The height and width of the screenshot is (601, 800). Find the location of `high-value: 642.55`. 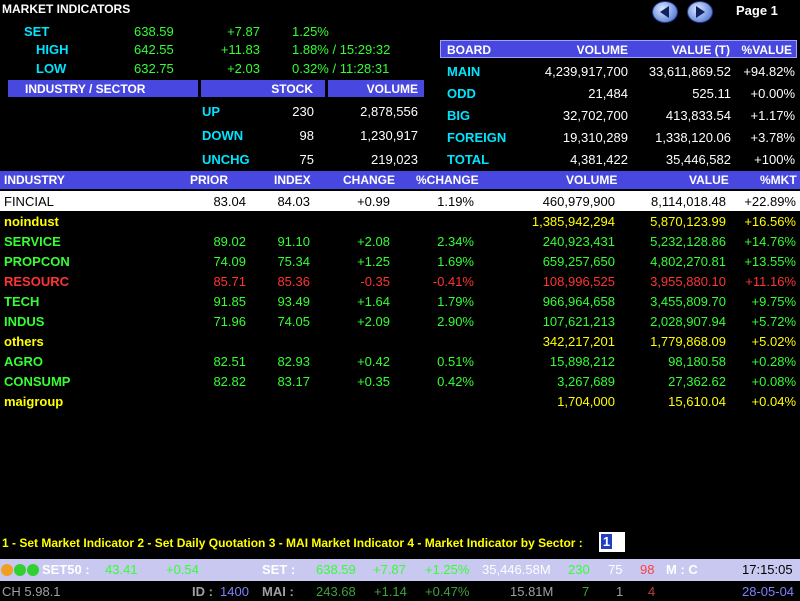

high-value: 642.55 is located at coordinates (154, 49).